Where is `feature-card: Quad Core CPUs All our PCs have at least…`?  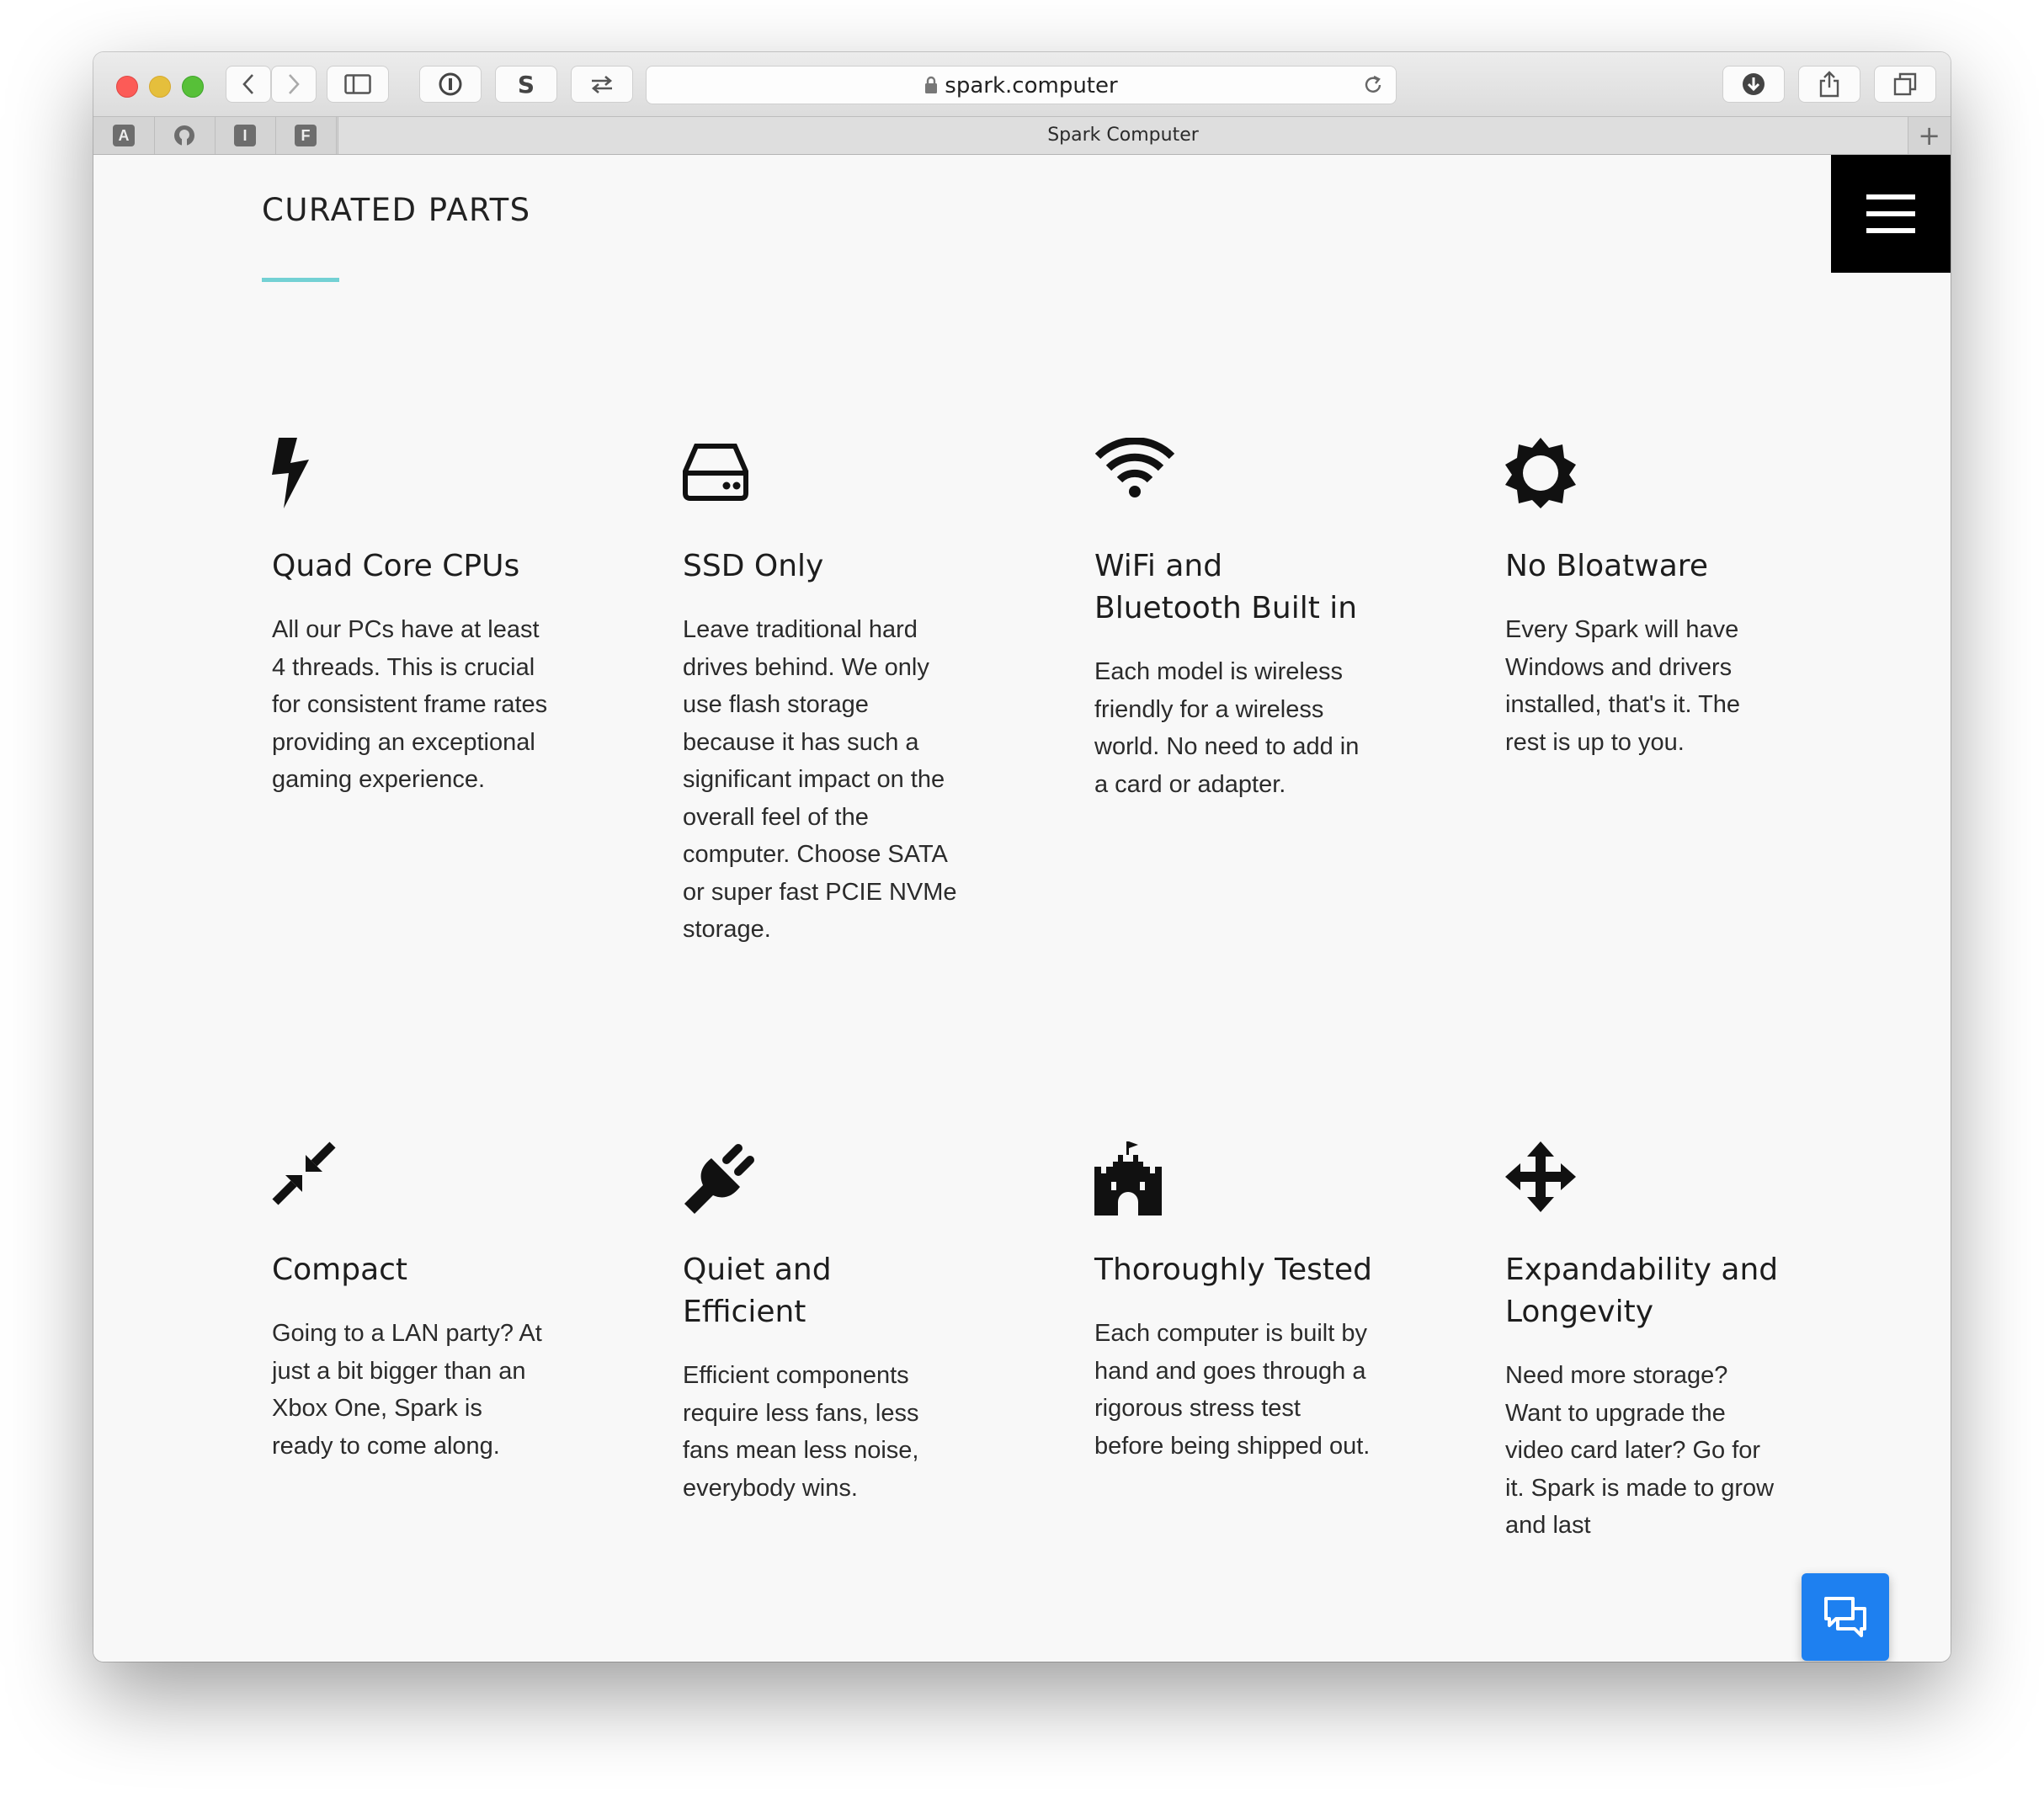
feature-card: Quad Core CPUs All our PCs have at least… is located at coordinates (411, 618).